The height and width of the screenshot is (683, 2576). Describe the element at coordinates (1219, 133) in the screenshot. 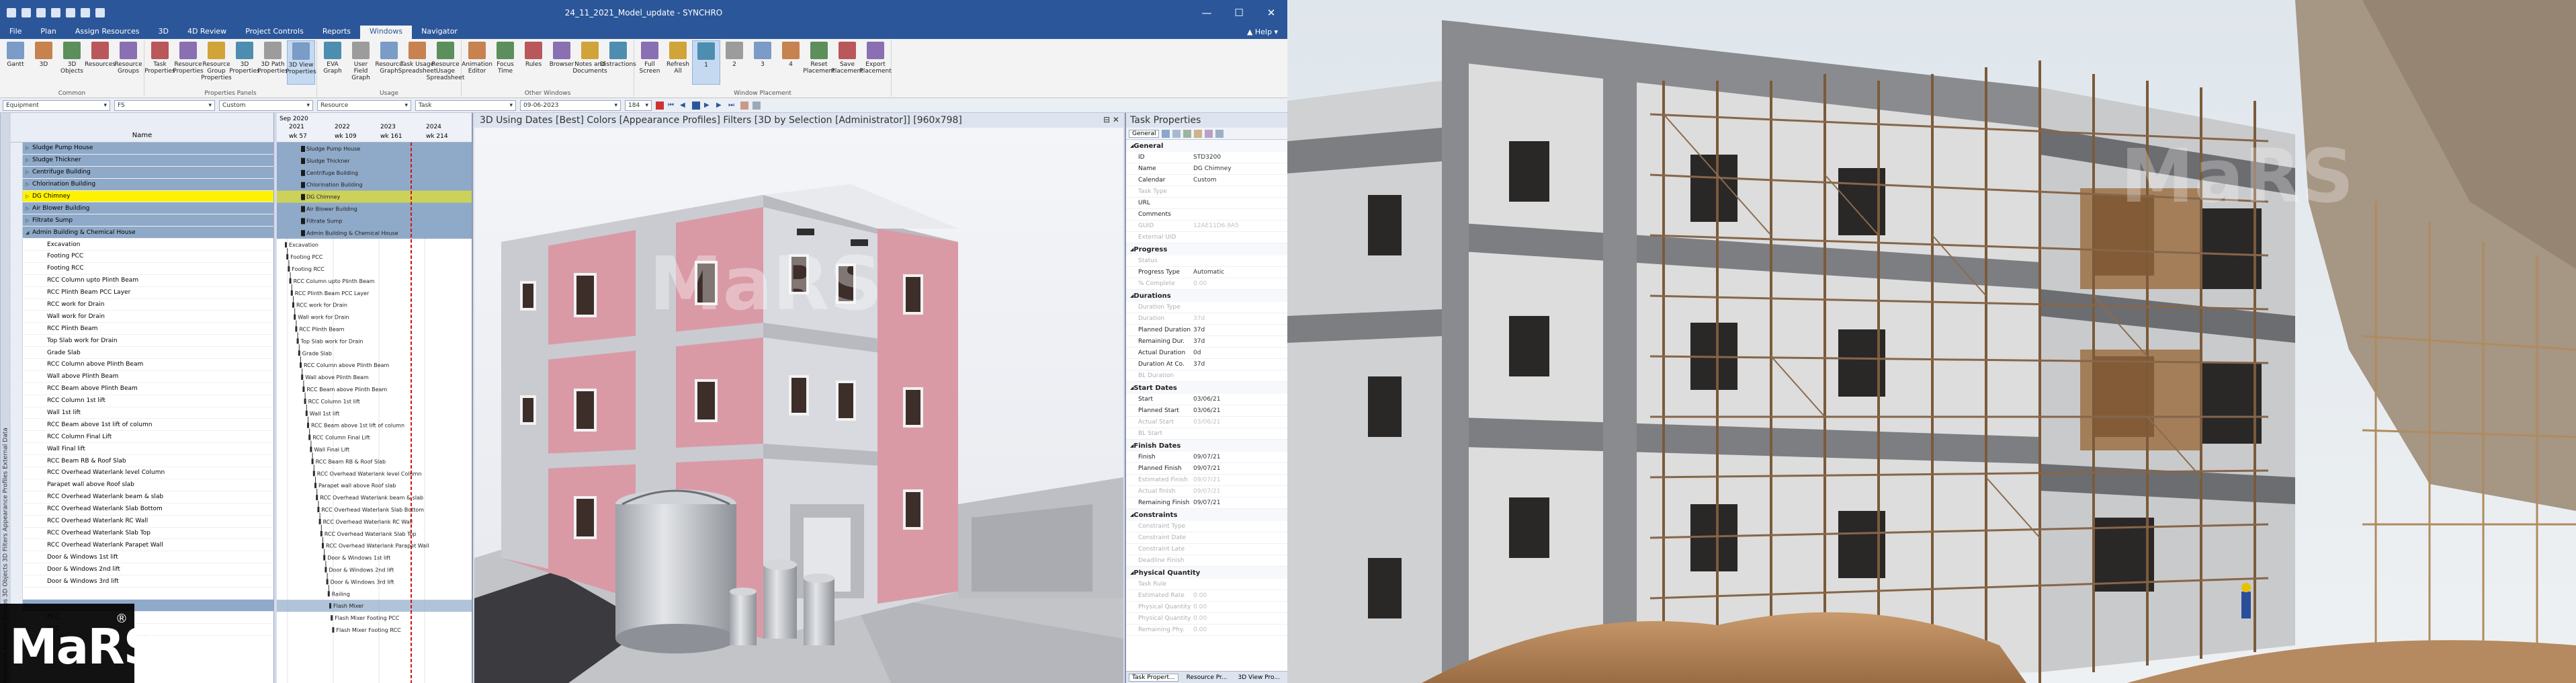

I see `costs-tab-icon` at that location.